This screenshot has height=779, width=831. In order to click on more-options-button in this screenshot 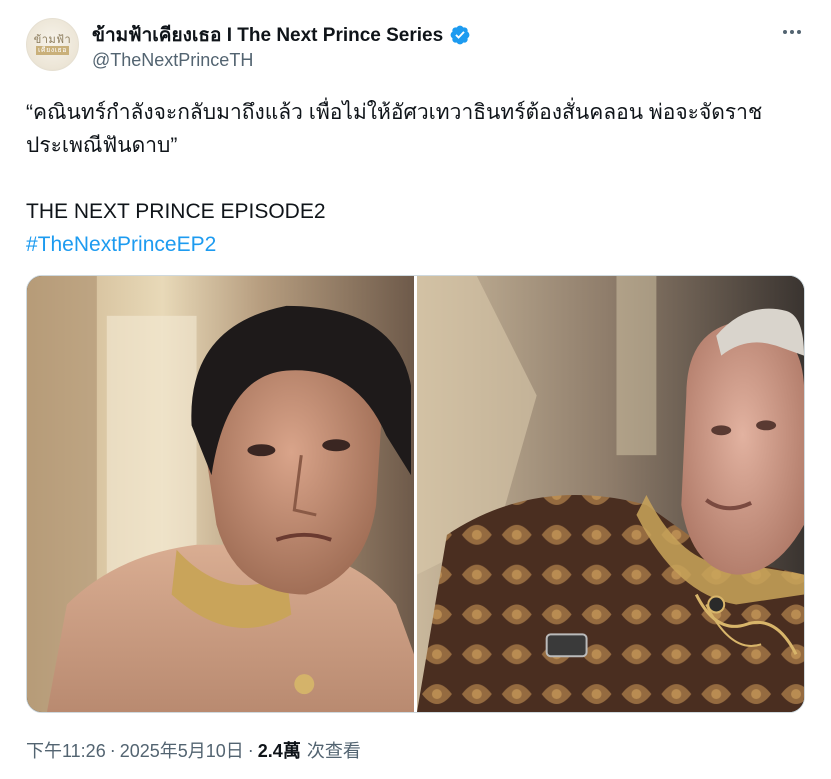, I will do `click(792, 32)`.